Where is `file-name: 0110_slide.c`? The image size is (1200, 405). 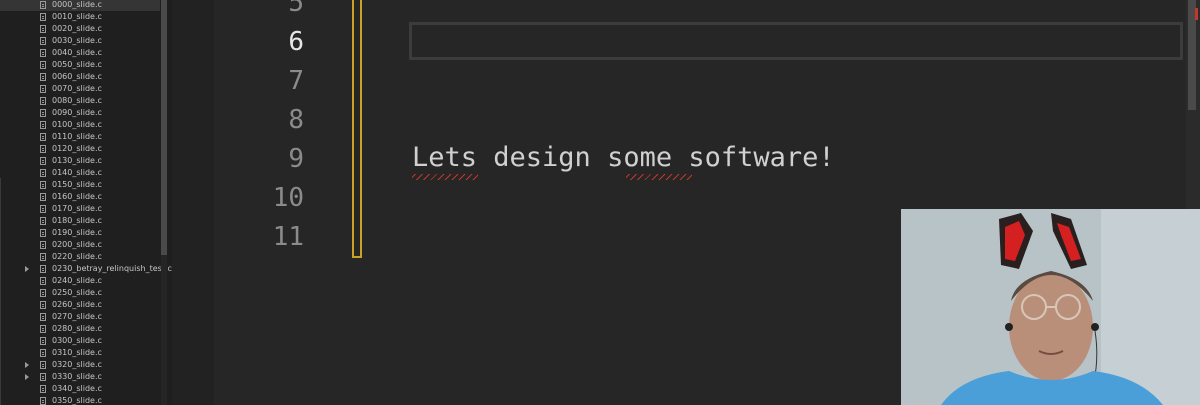
file-name: 0110_slide.c is located at coordinates (77, 136).